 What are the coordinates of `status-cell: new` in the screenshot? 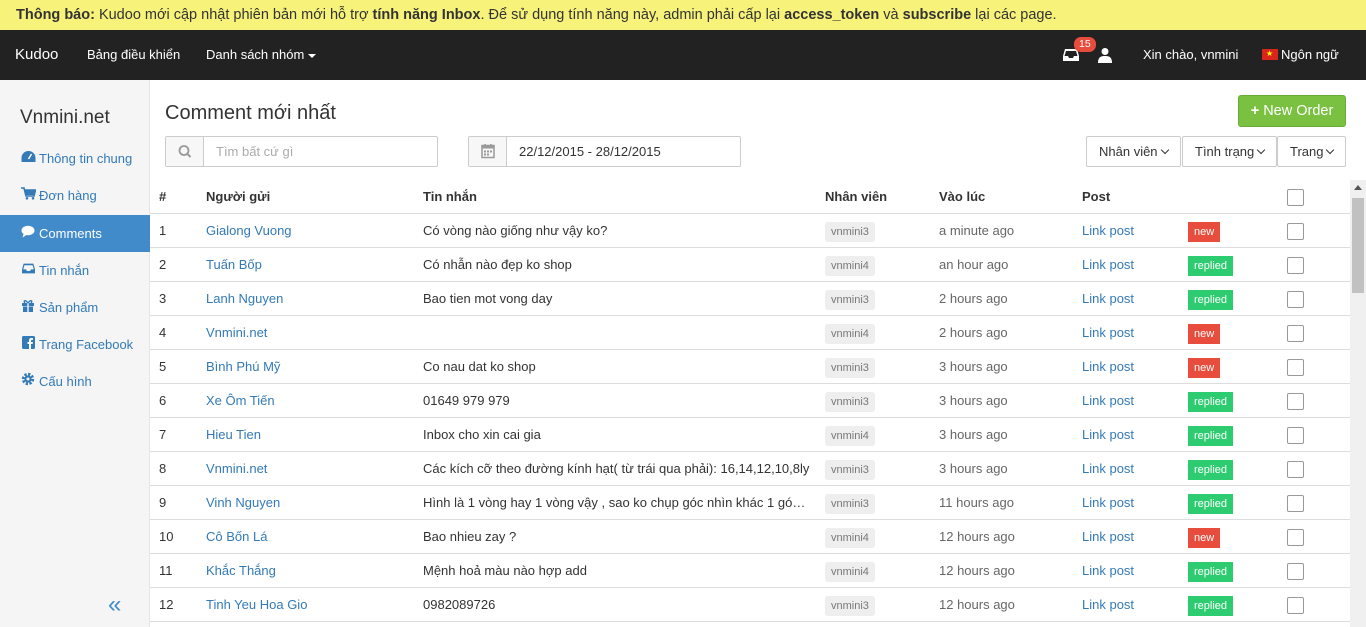 It's located at (1218, 231).